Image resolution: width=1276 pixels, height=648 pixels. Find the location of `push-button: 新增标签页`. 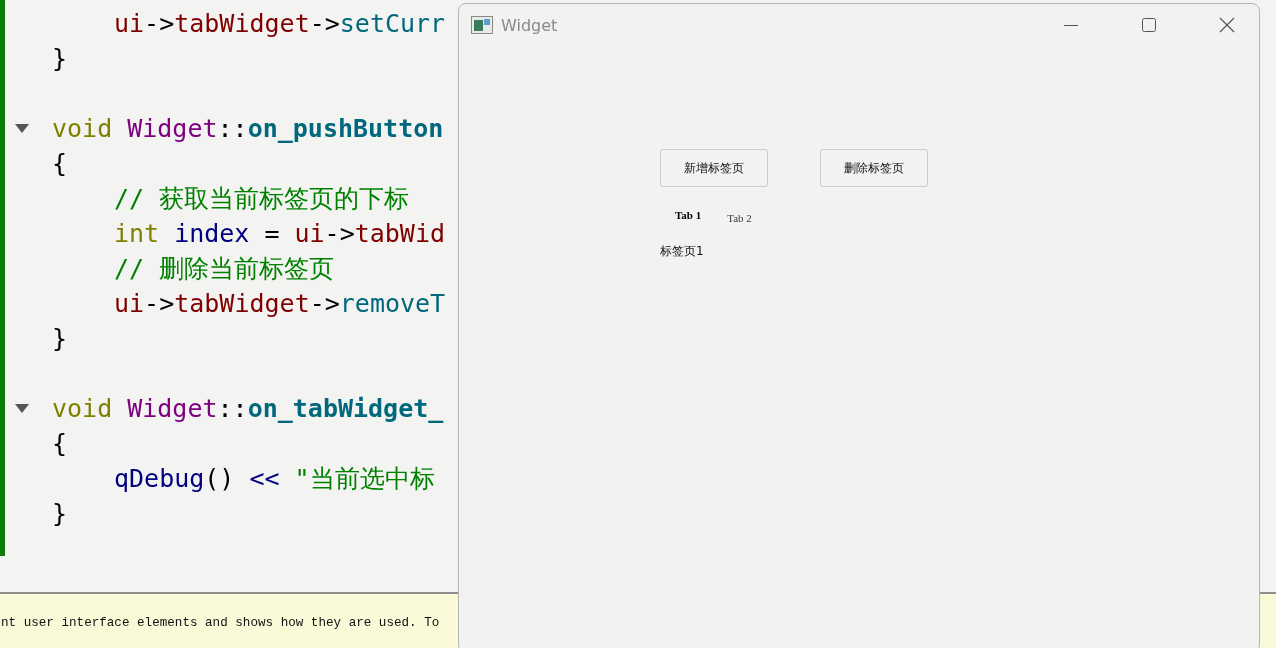

push-button: 新增标签页 is located at coordinates (714, 168).